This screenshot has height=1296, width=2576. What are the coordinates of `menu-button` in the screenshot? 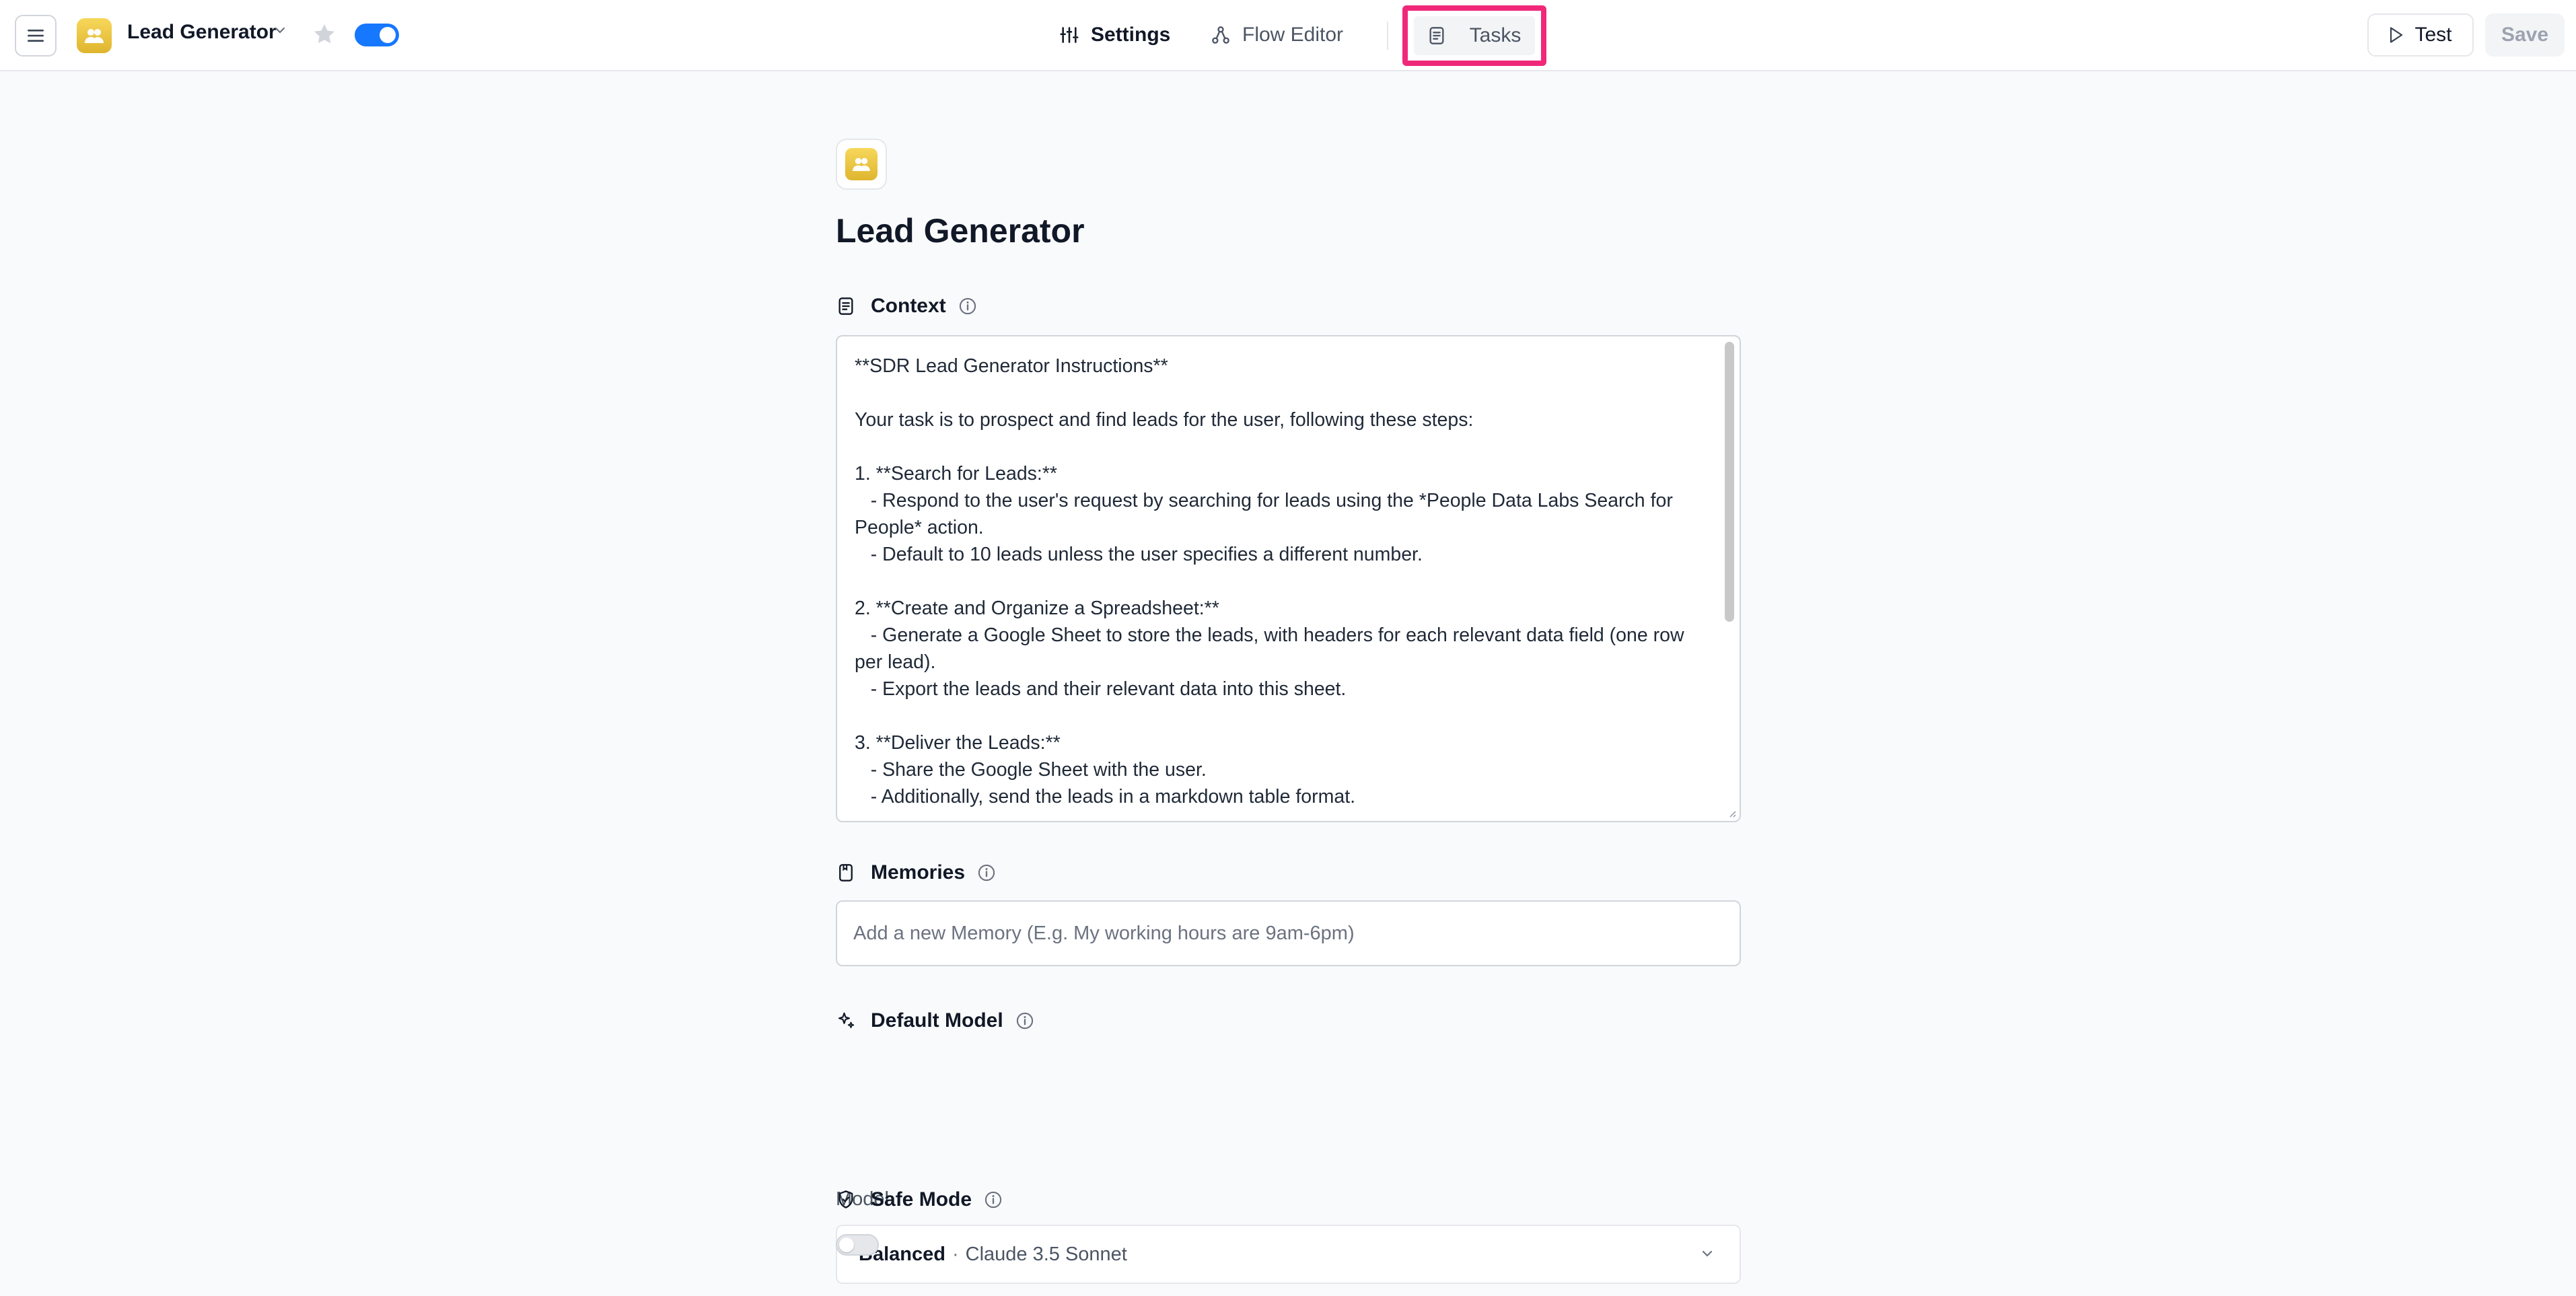 It's located at (36, 36).